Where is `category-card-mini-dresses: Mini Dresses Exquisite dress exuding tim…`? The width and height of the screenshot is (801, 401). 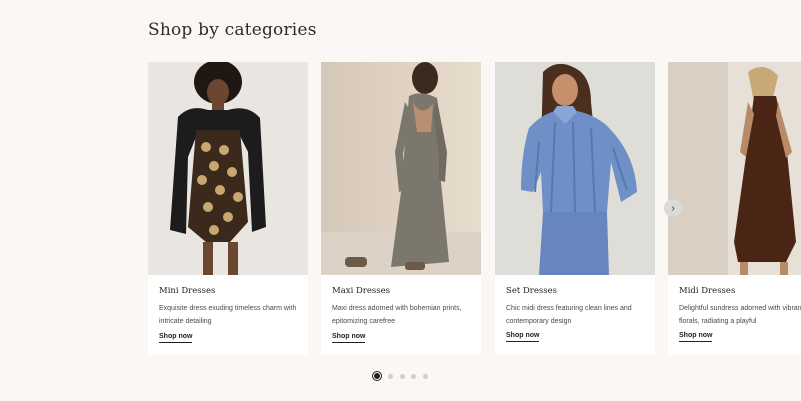
category-card-mini-dresses: Mini Dresses Exquisite dress exuding tim… is located at coordinates (228, 208).